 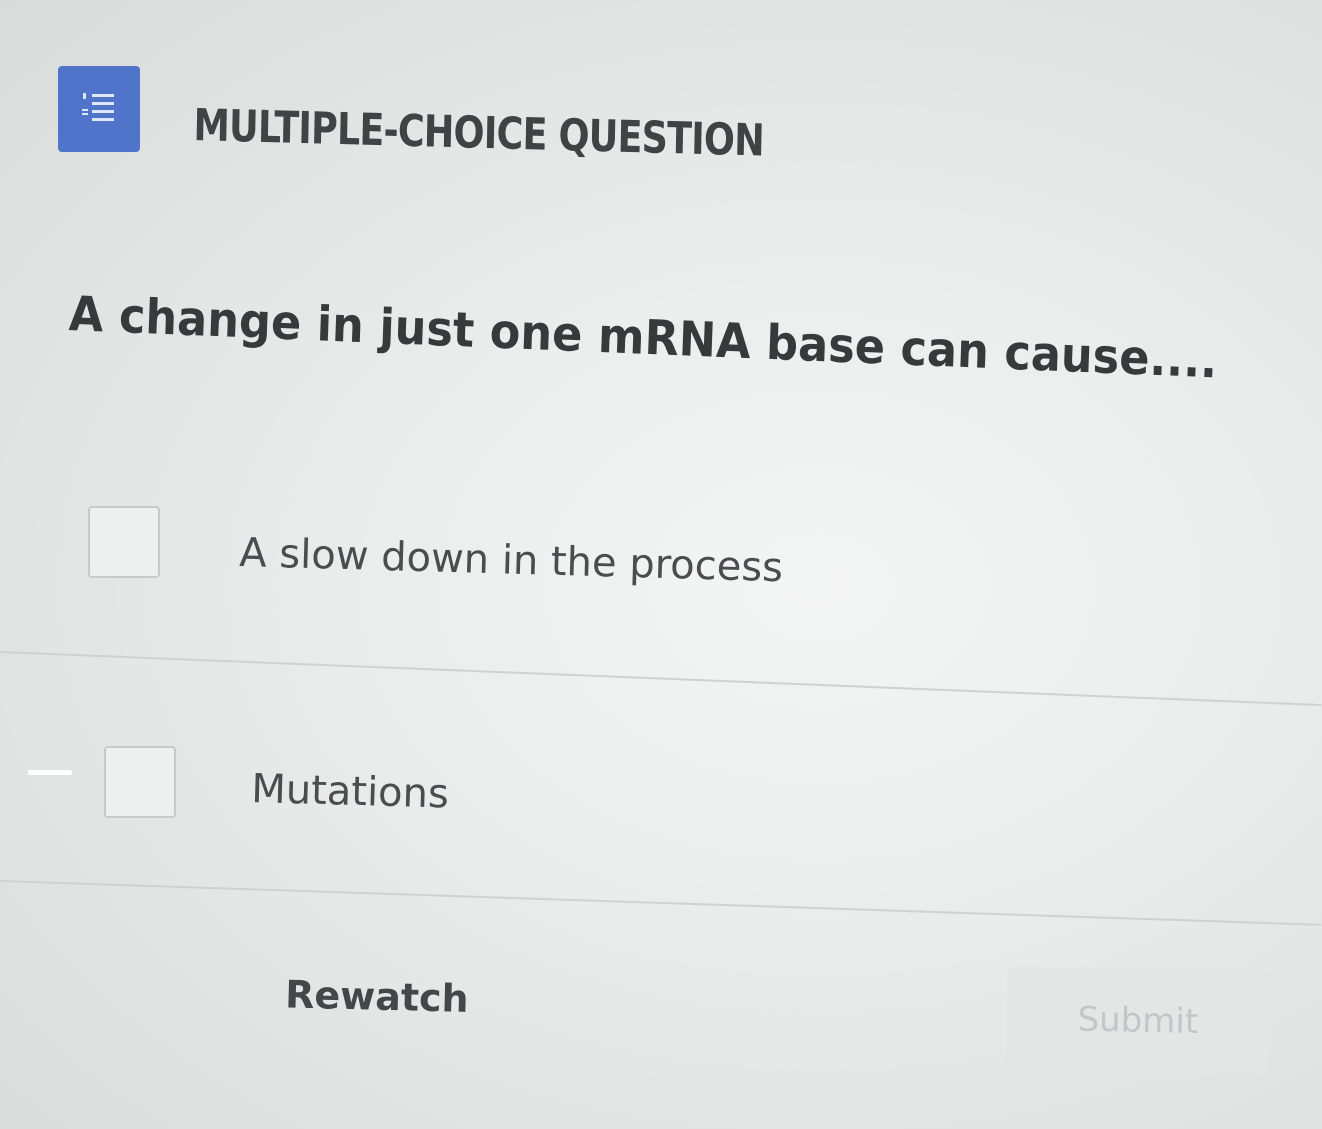 What do you see at coordinates (1137, 1021) in the screenshot?
I see `submit-button: Submit` at bounding box center [1137, 1021].